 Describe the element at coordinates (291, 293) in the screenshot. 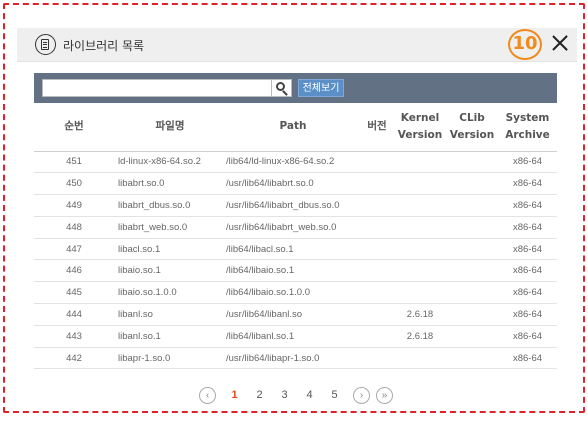

I see `cell-path: /lib64/libaio.so.1.0.0` at that location.